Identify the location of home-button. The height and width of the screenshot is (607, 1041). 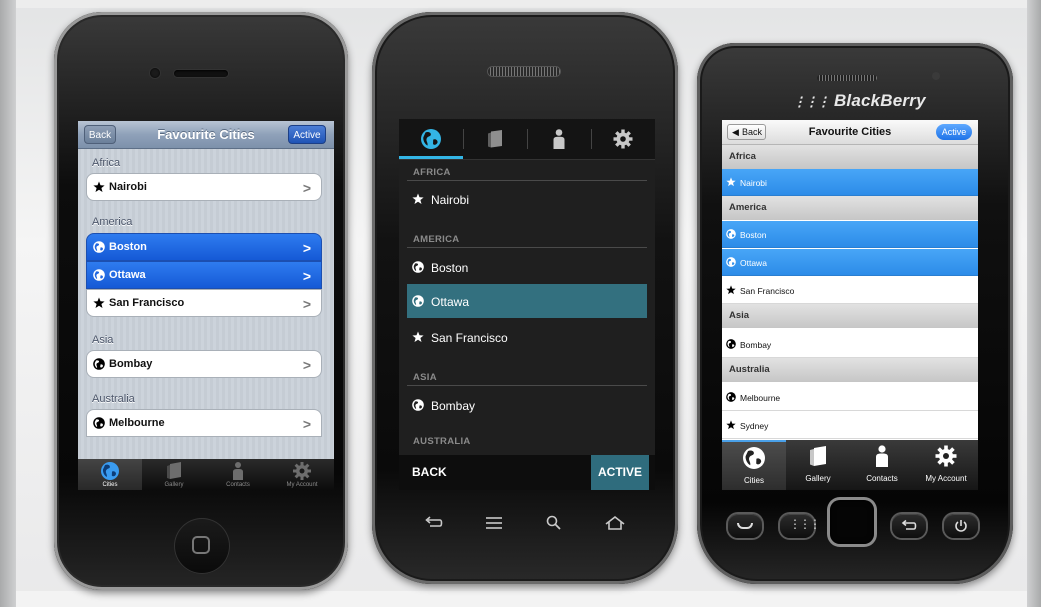
(202, 546).